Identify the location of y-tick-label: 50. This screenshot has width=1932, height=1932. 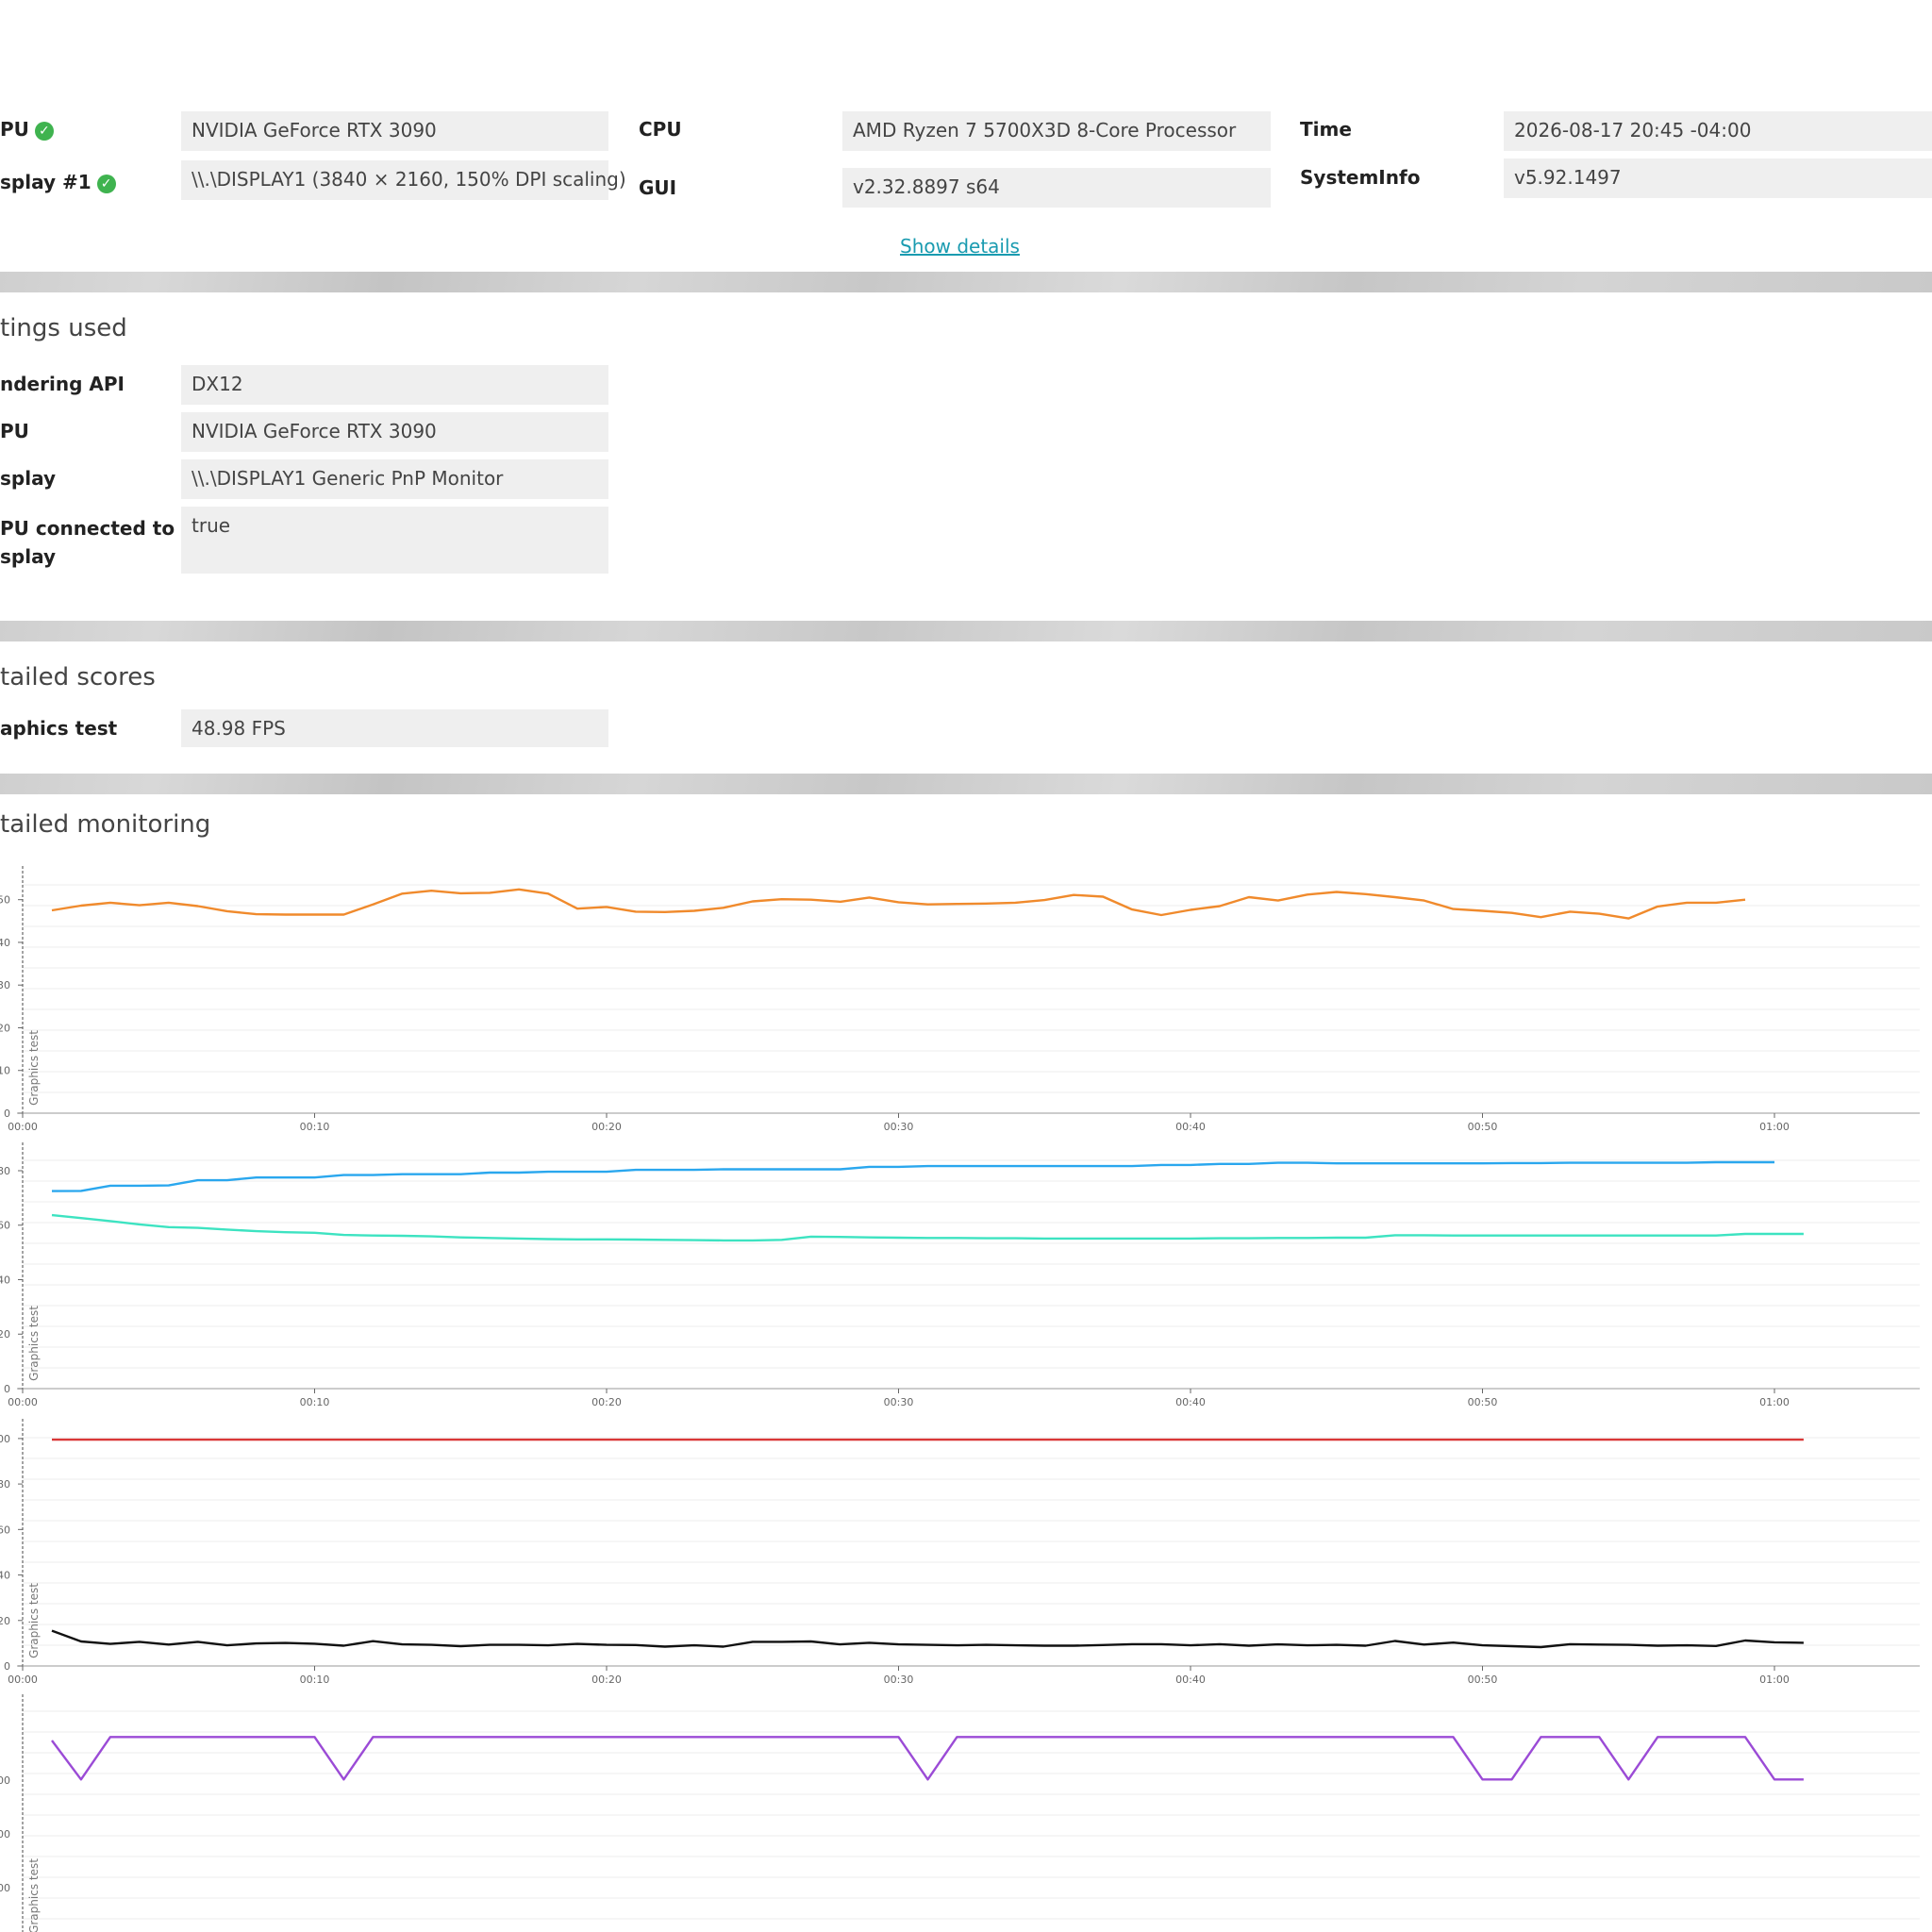
(5, 900).